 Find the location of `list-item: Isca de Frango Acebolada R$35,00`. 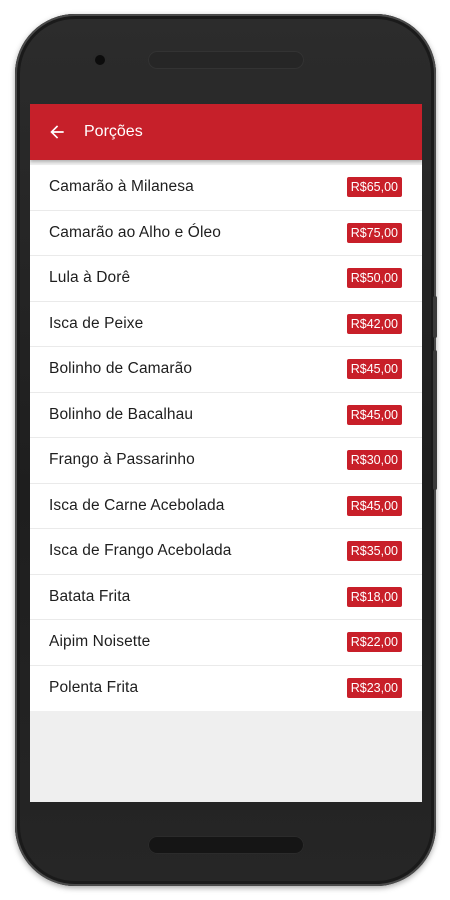

list-item: Isca de Frango Acebolada R$35,00 is located at coordinates (226, 552).